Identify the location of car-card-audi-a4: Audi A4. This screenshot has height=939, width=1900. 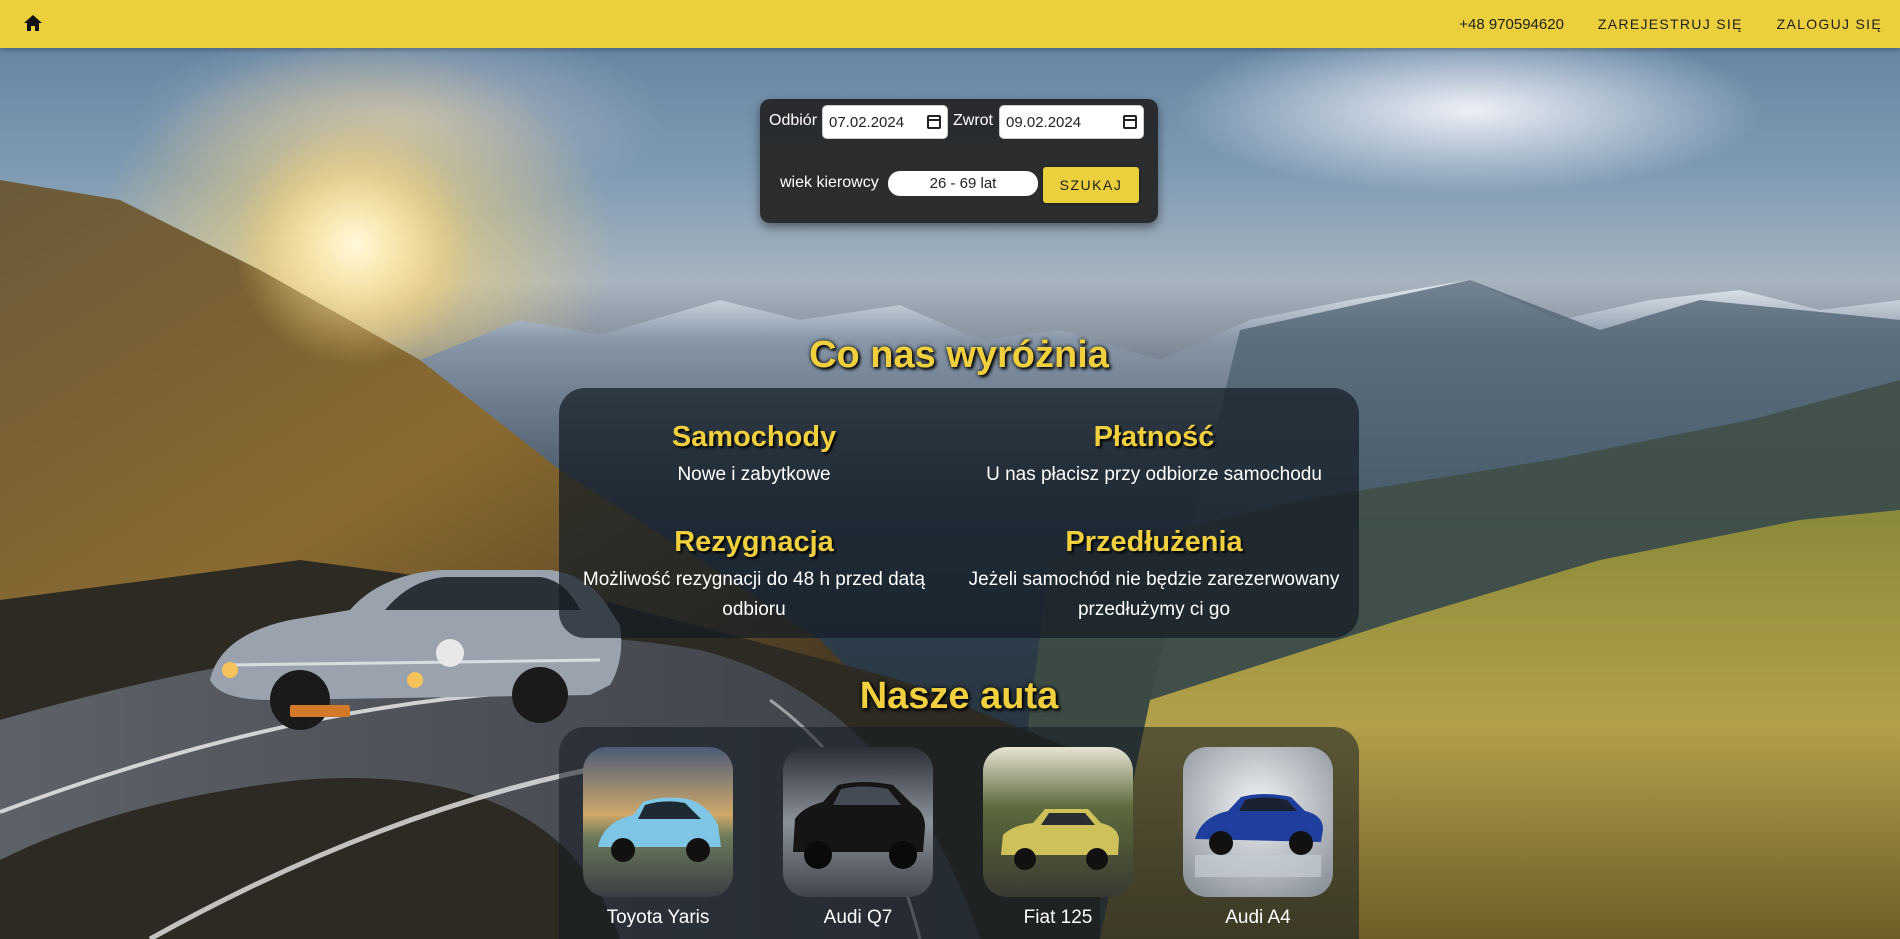
(1258, 838).